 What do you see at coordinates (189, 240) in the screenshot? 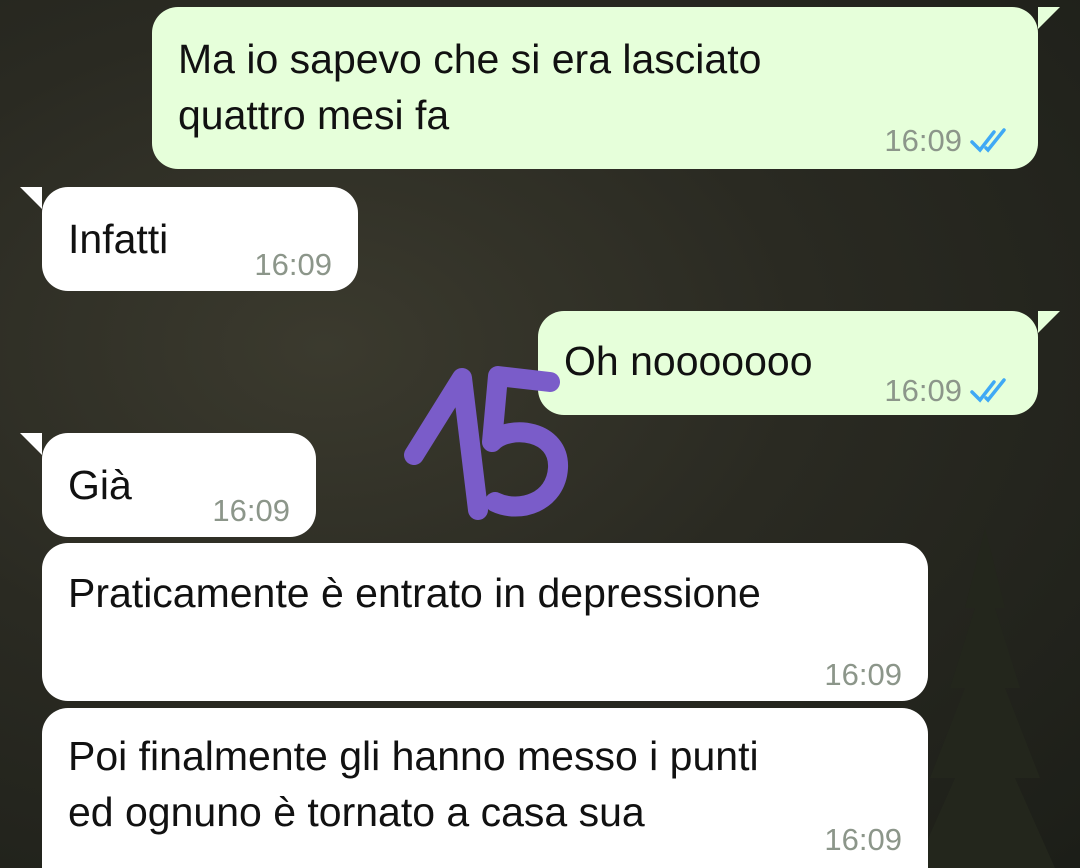
I see `message-bubble-incoming: Infatti 16:09` at bounding box center [189, 240].